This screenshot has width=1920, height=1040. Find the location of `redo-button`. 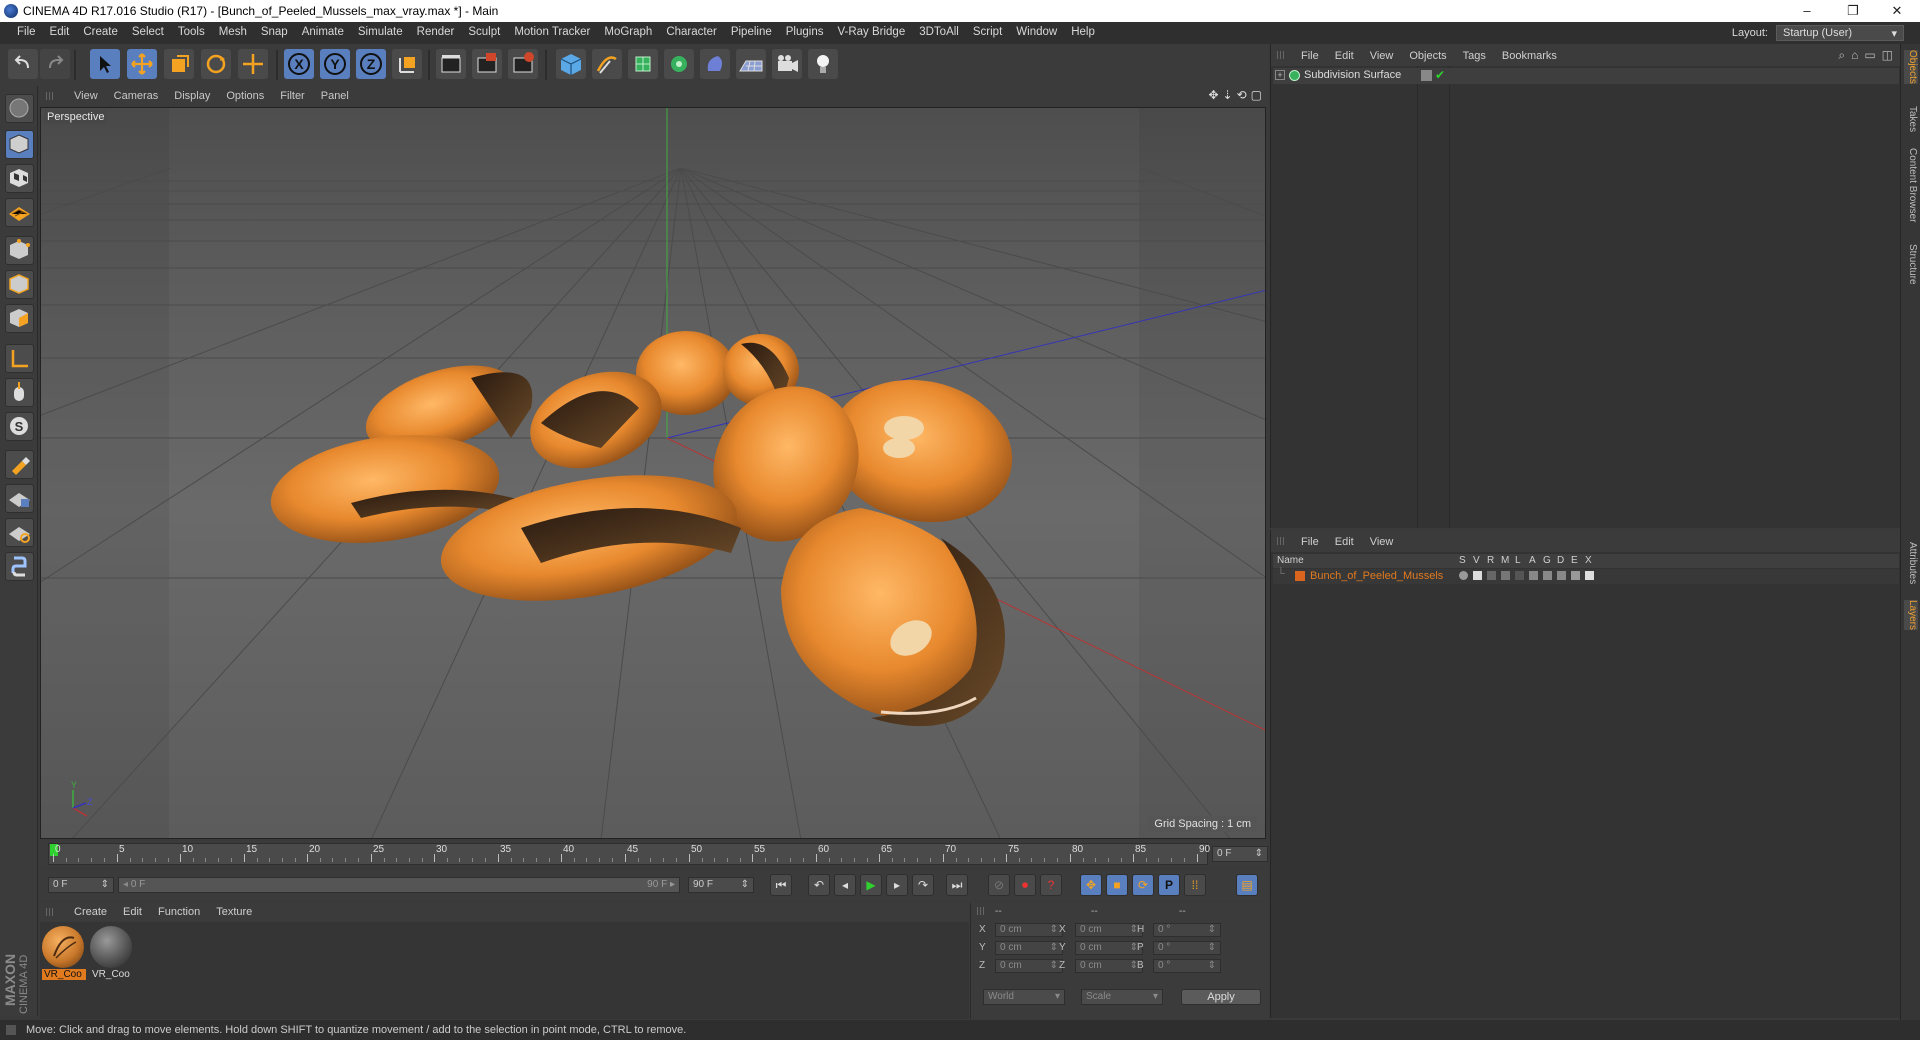

redo-button is located at coordinates (55, 64).